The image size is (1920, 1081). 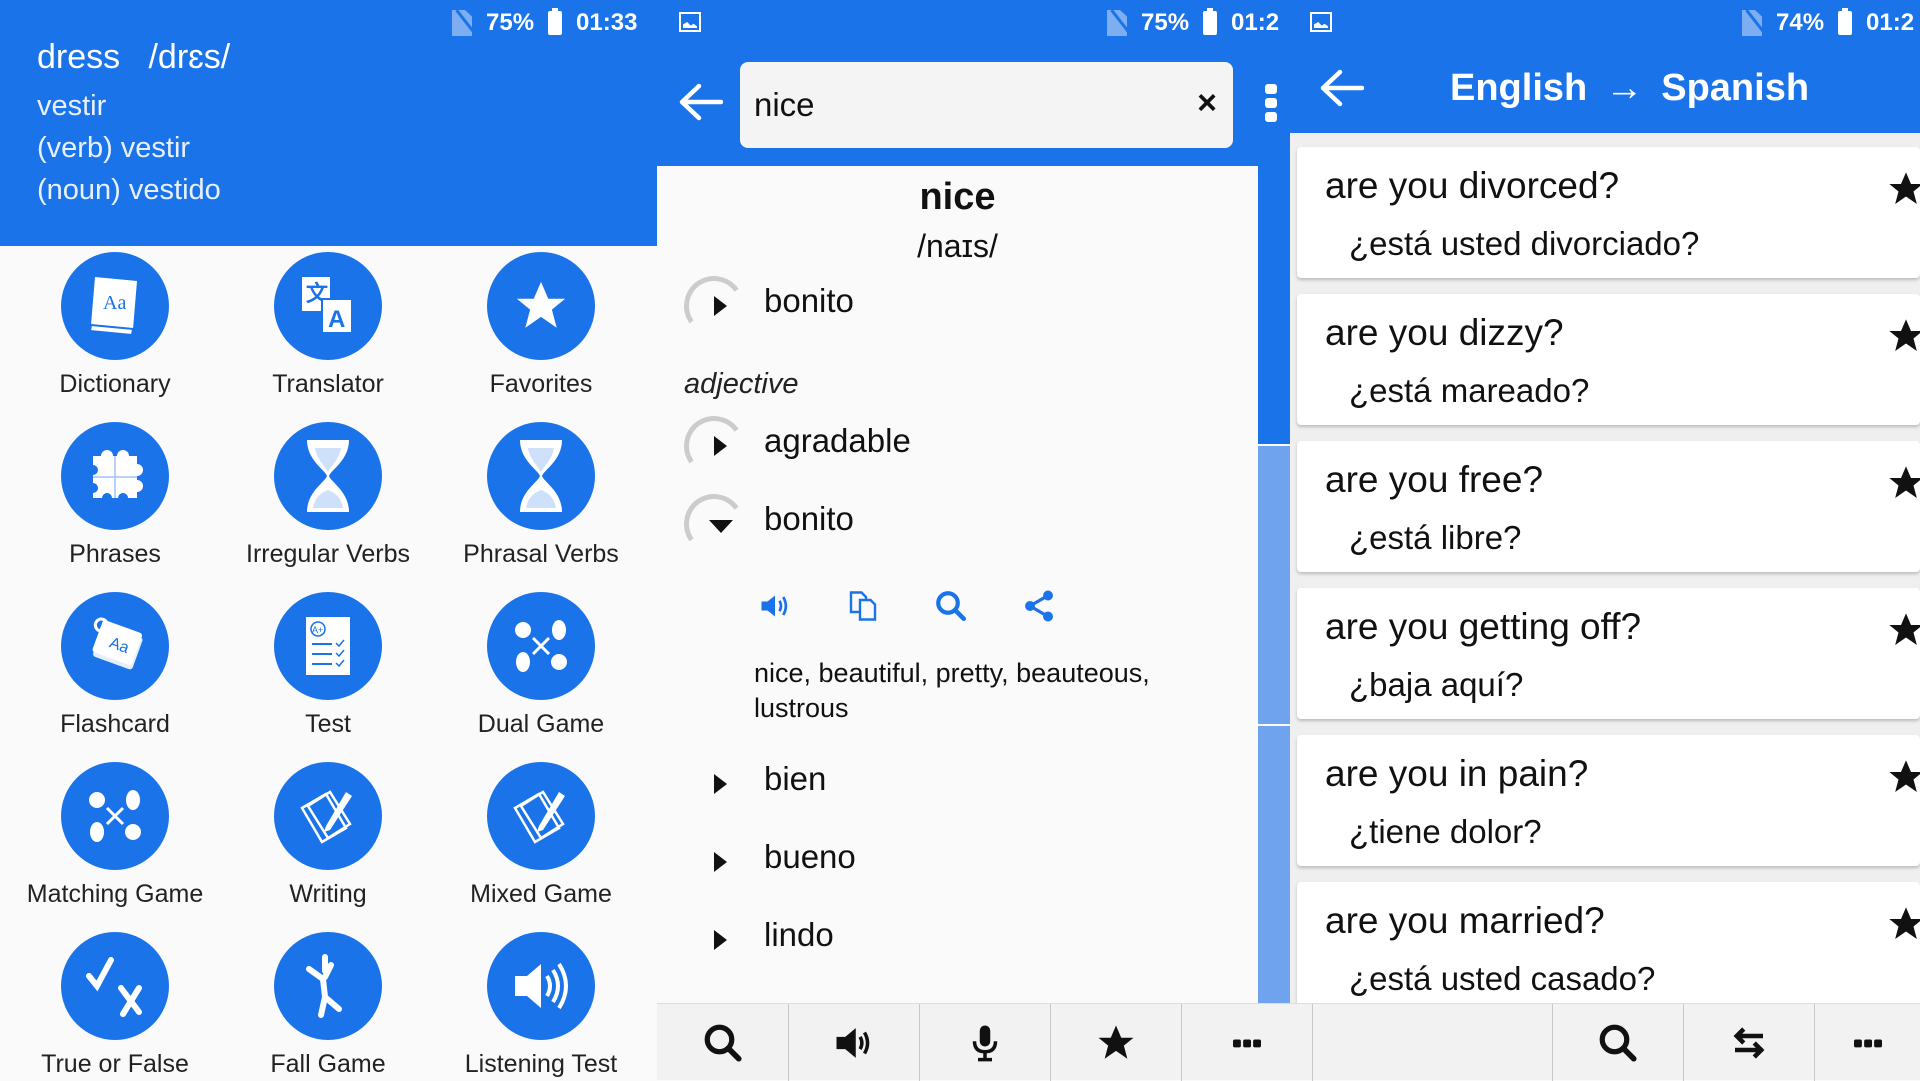 What do you see at coordinates (957, 197) in the screenshot?
I see `headword: nice` at bounding box center [957, 197].